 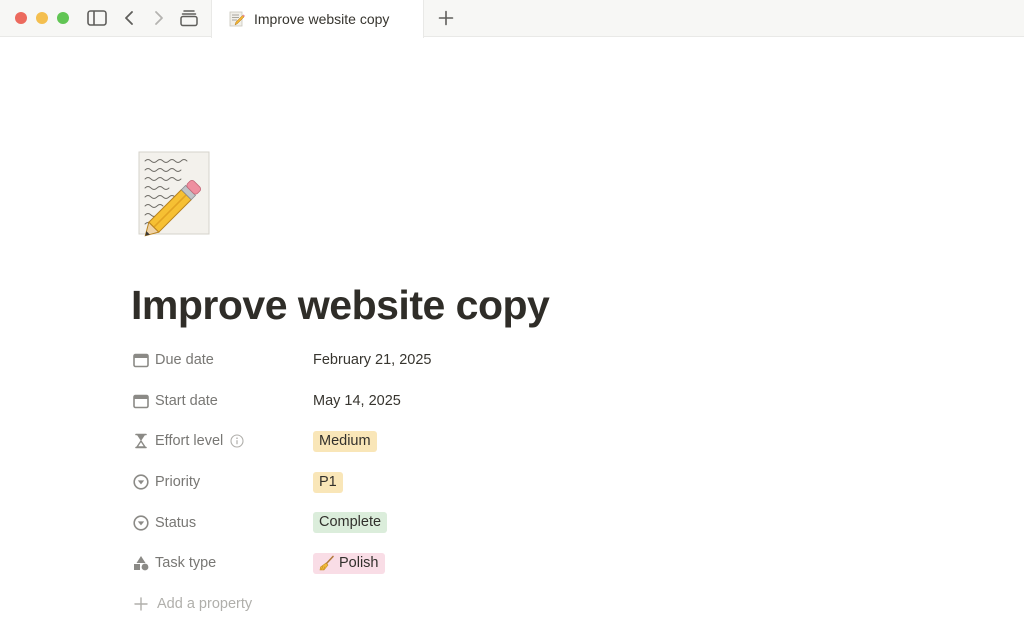 I want to click on page-title: Improve website copy, so click(x=340, y=305).